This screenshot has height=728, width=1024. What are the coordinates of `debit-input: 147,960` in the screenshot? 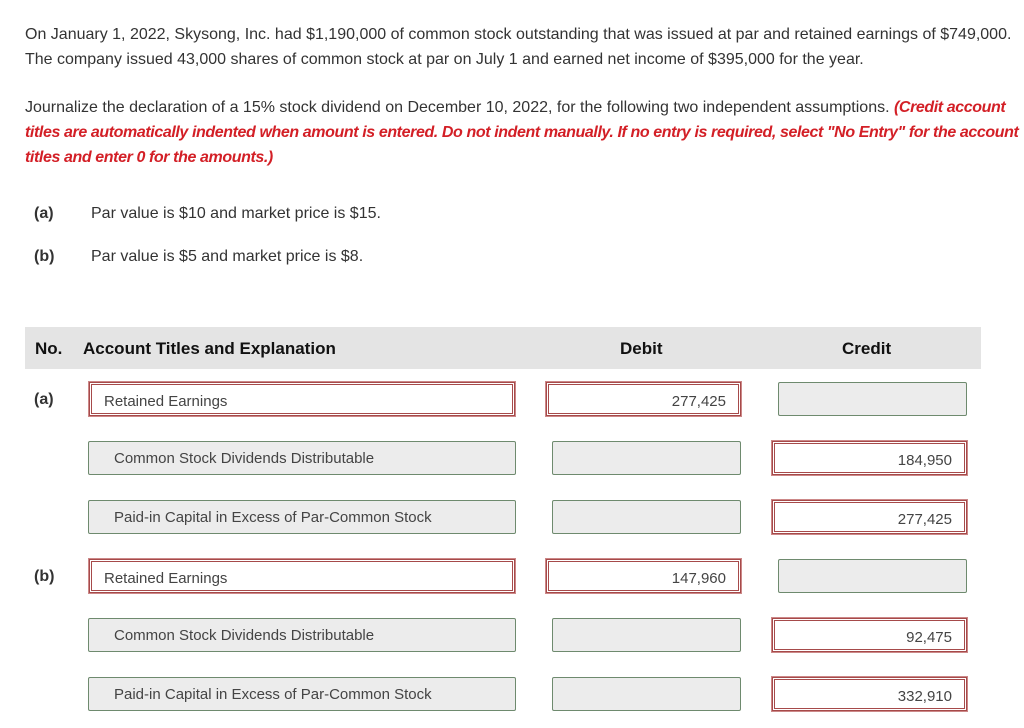 It's located at (643, 576).